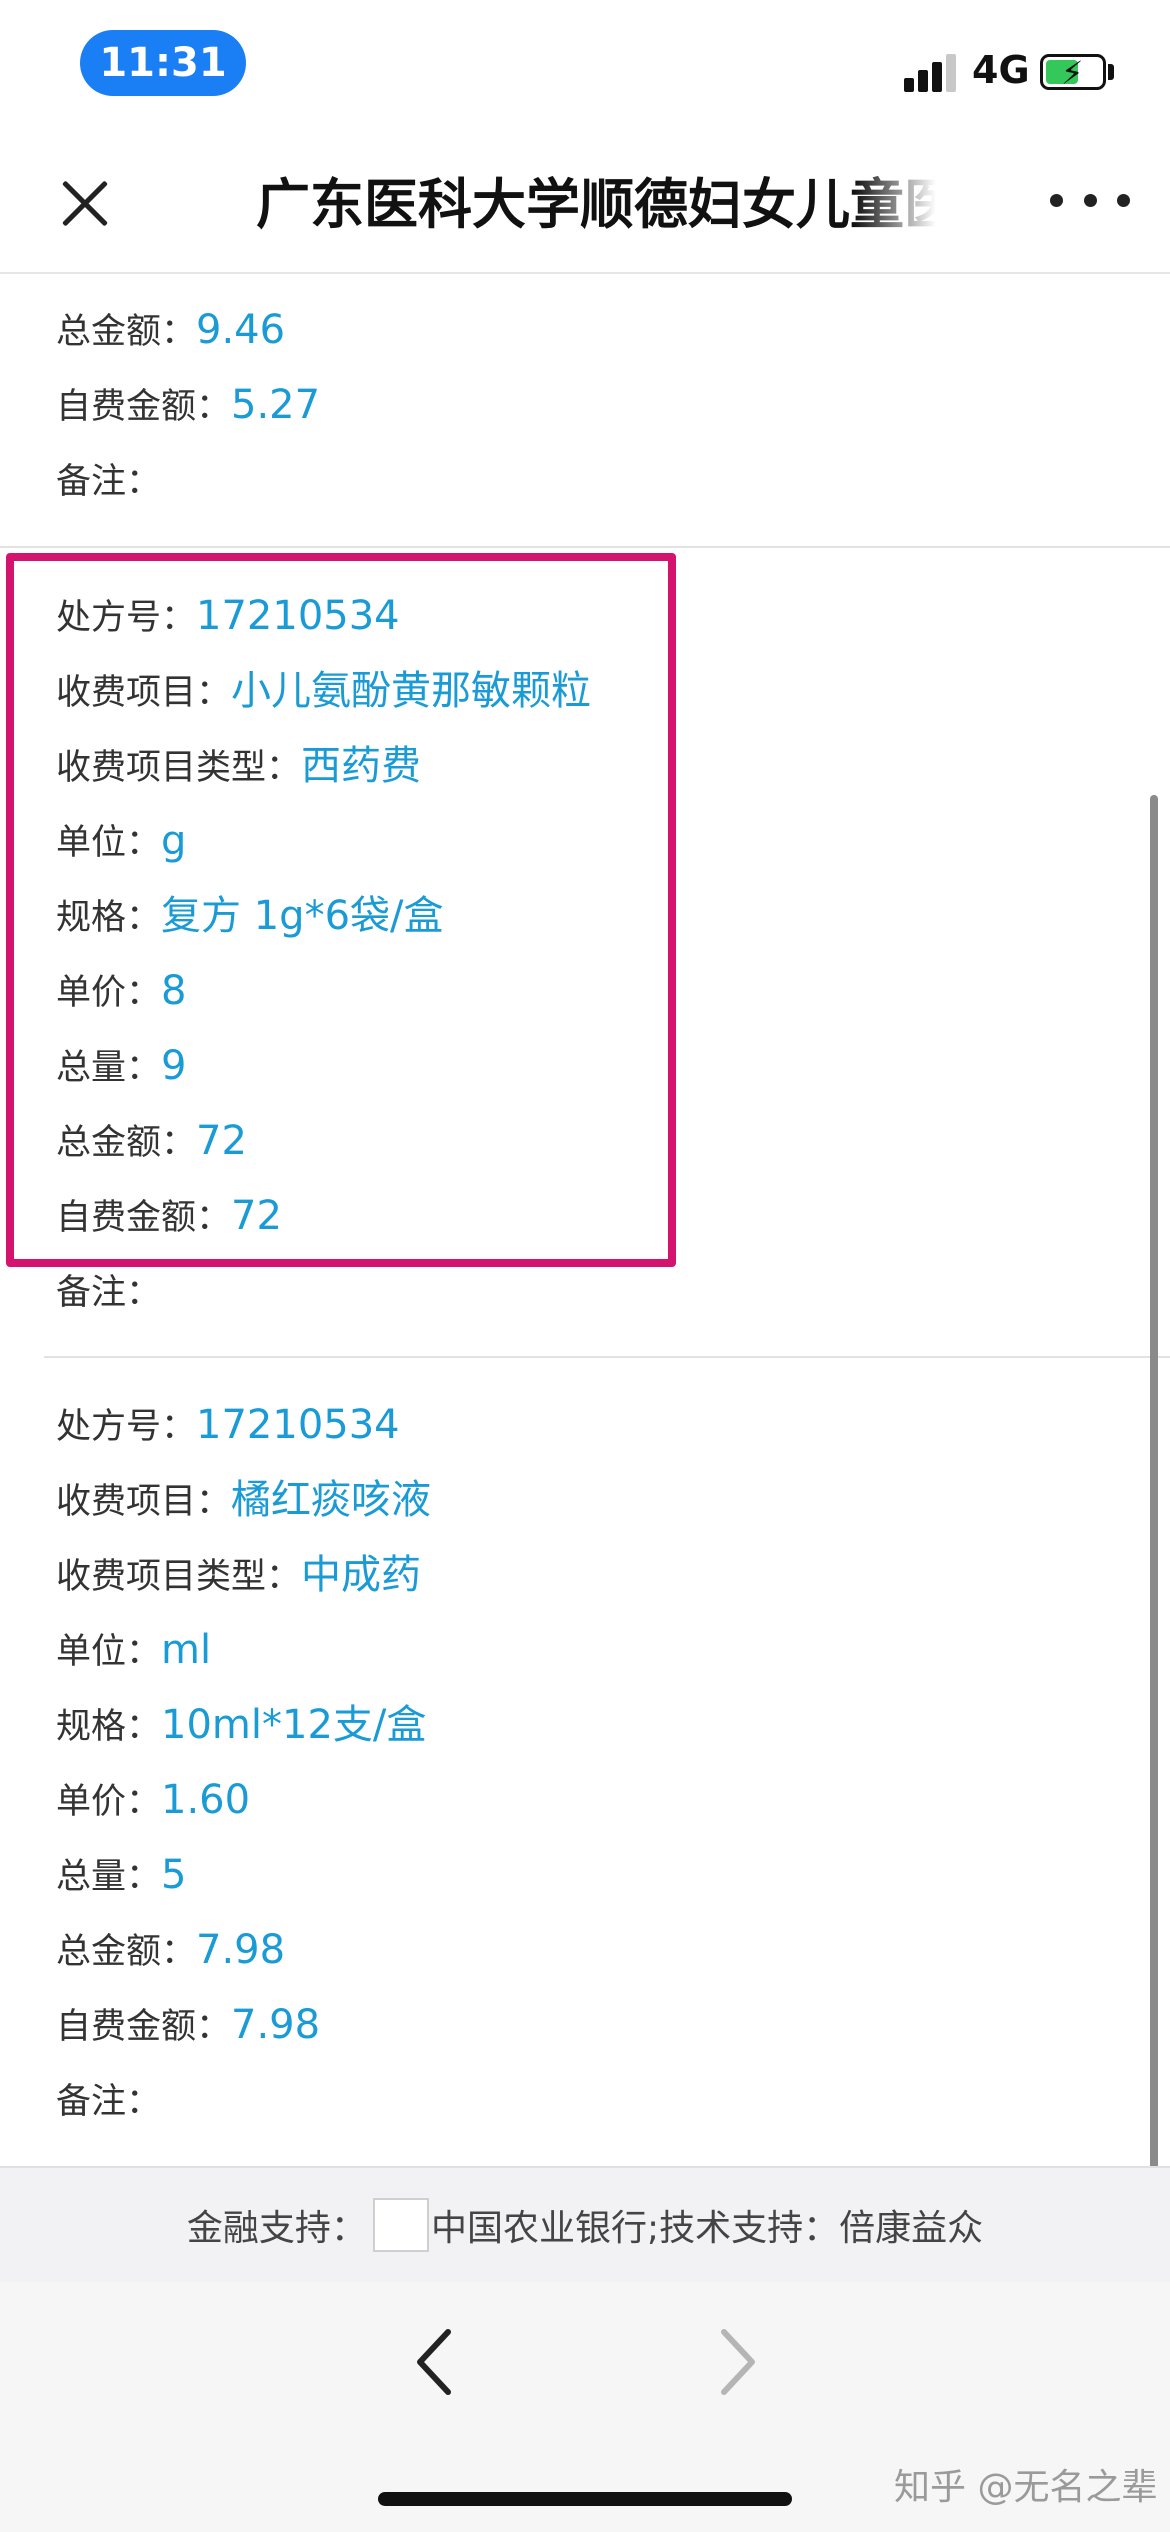 Image resolution: width=1170 pixels, height=2532 pixels. I want to click on field-value: 复方 1g*6袋/盒, so click(302, 916).